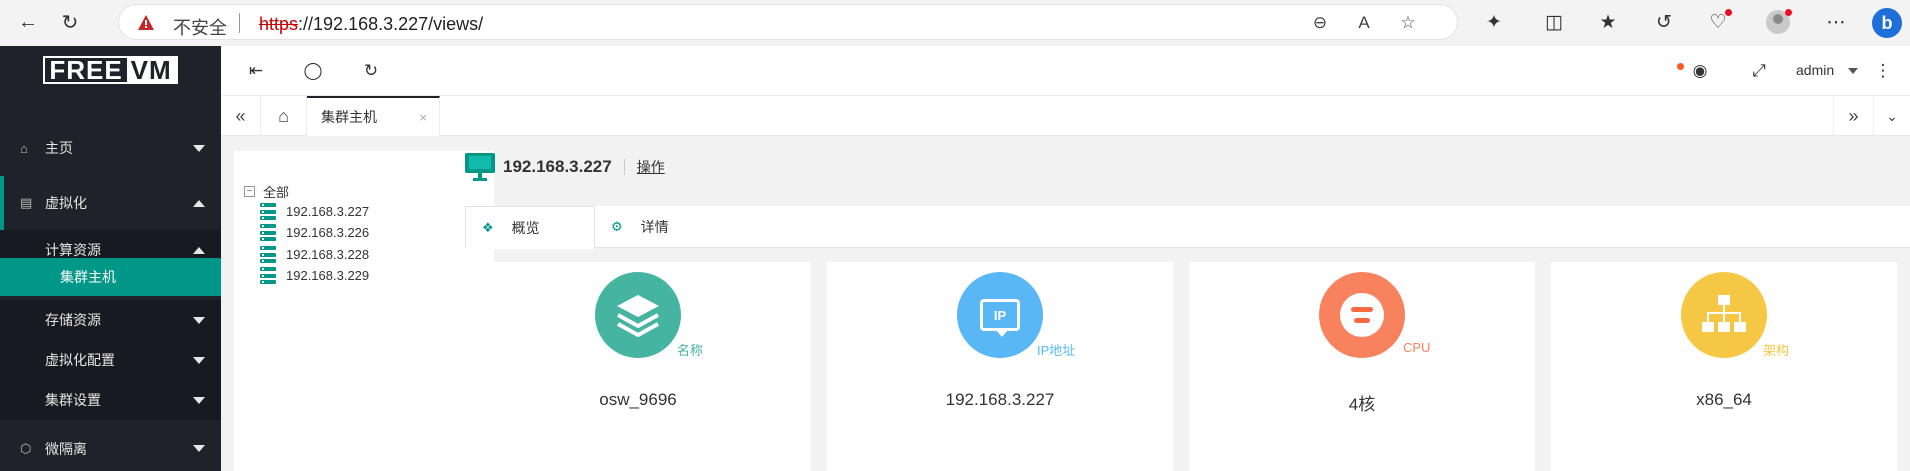  I want to click on tab-overview: ❖ 概览, so click(530, 227).